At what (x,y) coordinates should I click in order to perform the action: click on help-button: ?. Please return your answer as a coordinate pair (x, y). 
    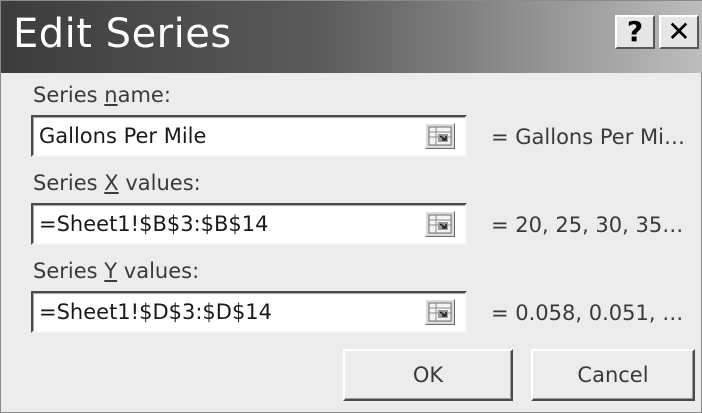
    Looking at the image, I should click on (635, 32).